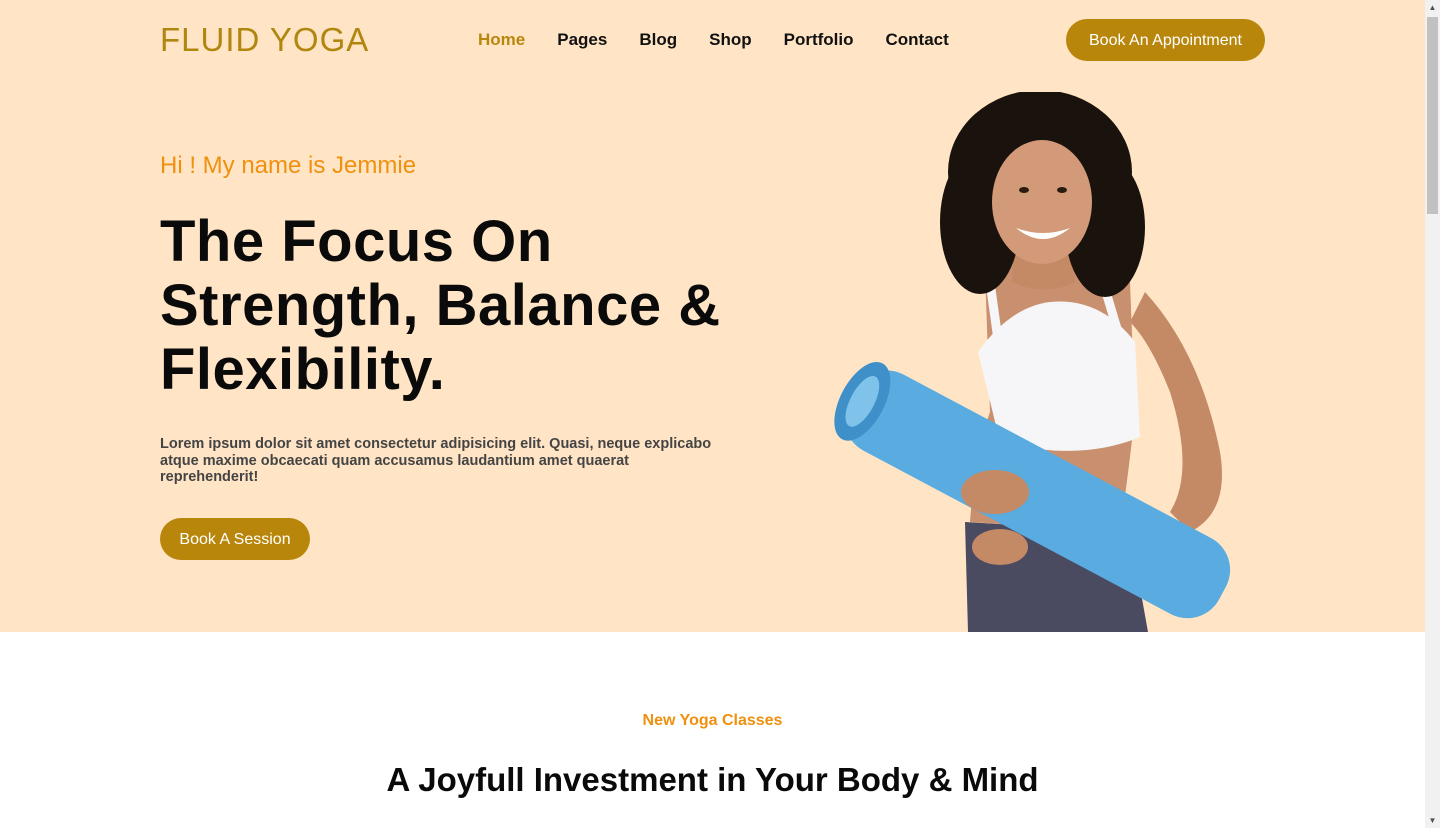 Image resolution: width=1440 pixels, height=828 pixels. I want to click on nav-item-blog: Blog, so click(658, 40).